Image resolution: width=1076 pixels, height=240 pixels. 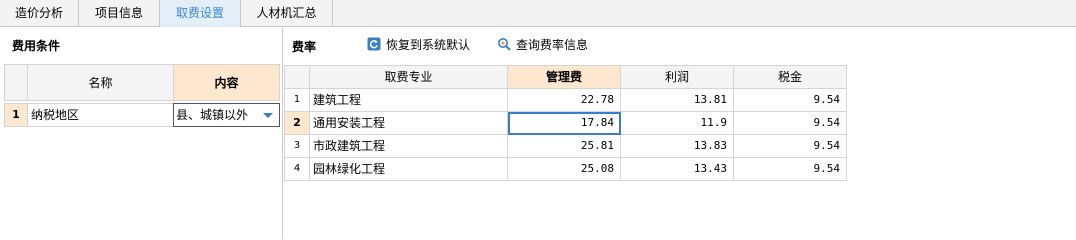 What do you see at coordinates (677, 100) in the screenshot?
I see `profit-cell: 13.81` at bounding box center [677, 100].